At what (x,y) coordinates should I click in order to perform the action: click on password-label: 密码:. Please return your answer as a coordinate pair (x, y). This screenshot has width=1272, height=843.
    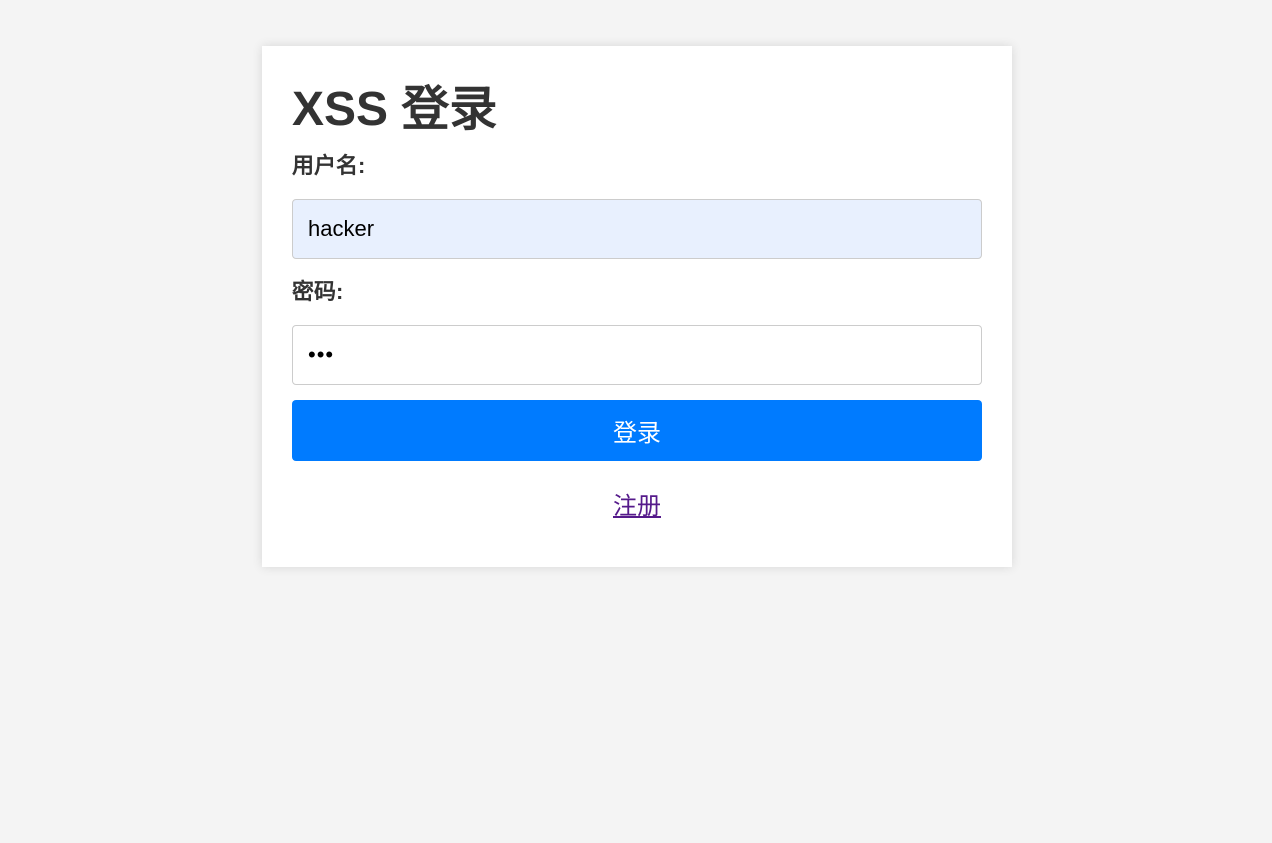
    Looking at the image, I should click on (318, 291).